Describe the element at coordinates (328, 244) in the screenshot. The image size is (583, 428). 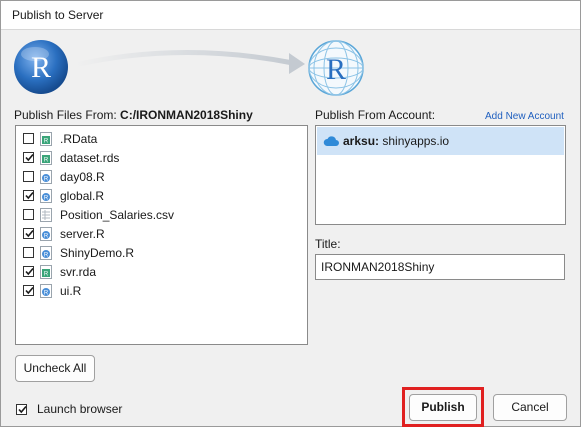
I see `title-label: Title:` at that location.